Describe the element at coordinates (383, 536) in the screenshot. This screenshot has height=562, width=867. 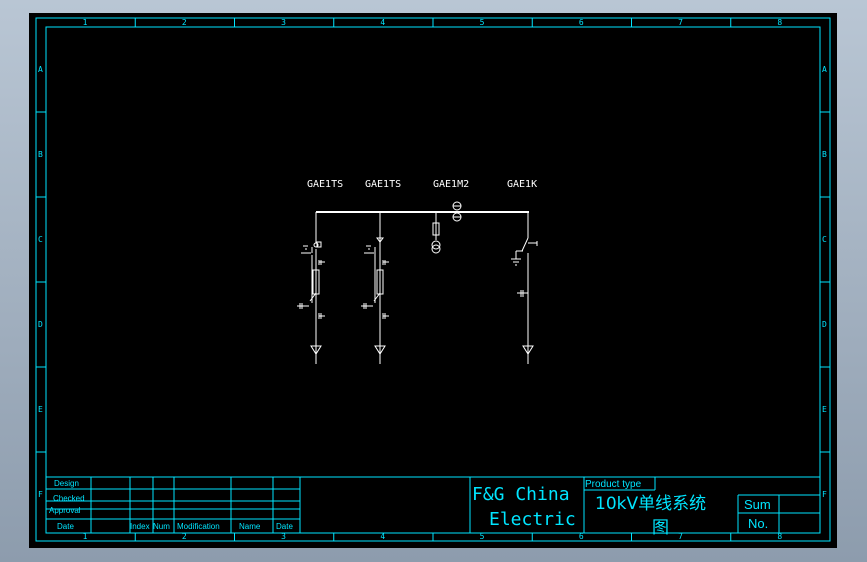
I see `column-label-bottom: 4` at that location.